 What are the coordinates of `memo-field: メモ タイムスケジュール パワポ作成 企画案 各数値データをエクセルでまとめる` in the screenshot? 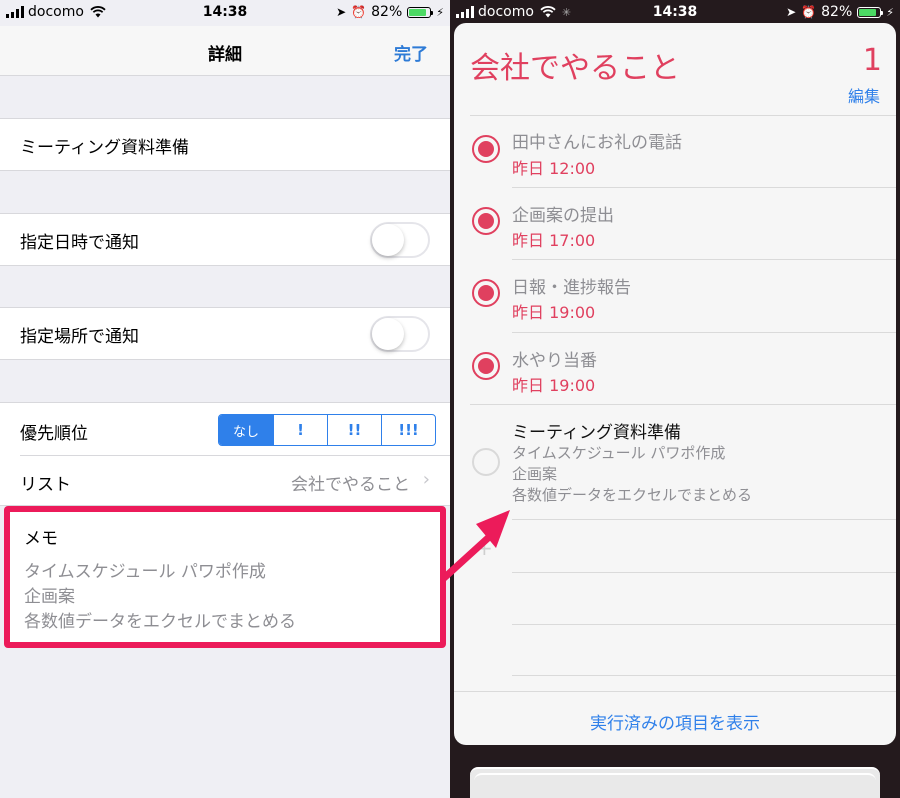 It's located at (225, 577).